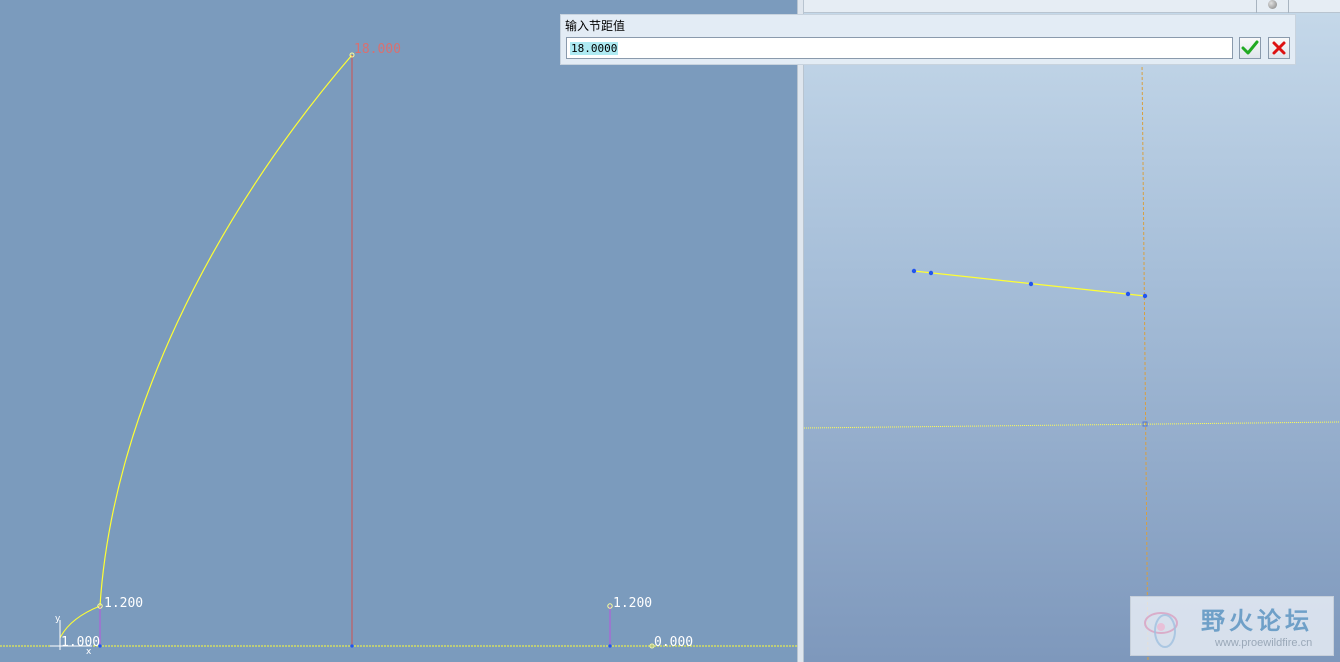 The width and height of the screenshot is (1340, 662). I want to click on cancel-button, so click(1279, 48).